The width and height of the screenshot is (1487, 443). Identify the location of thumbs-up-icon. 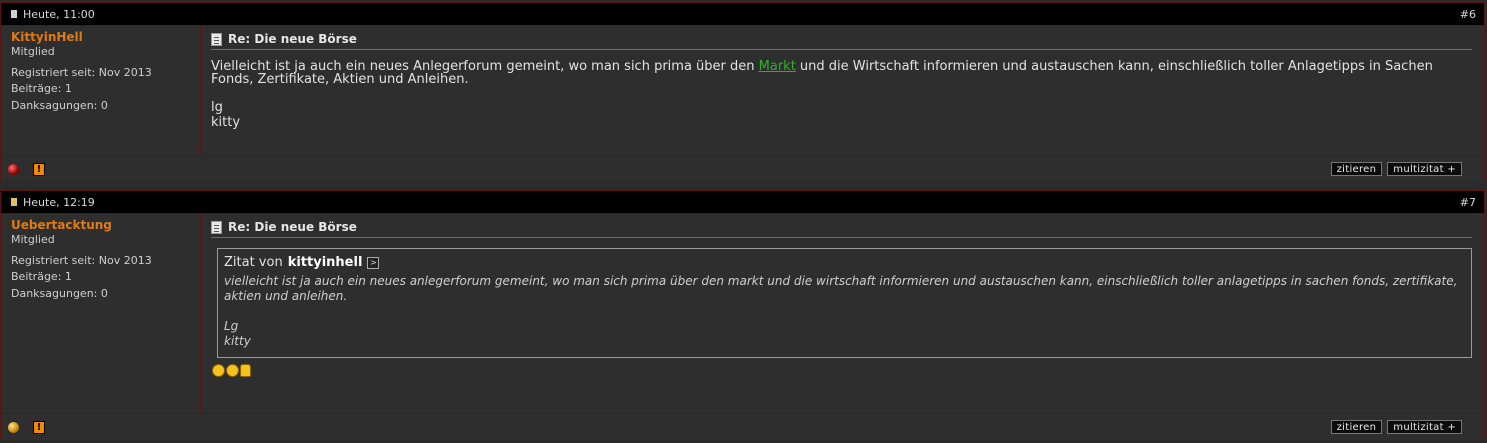
(245, 370).